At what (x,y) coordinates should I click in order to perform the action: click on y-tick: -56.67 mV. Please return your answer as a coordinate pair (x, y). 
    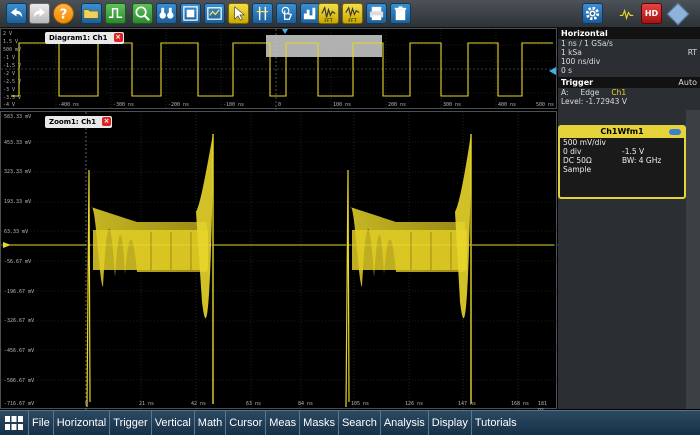
    Looking at the image, I should click on (18, 262).